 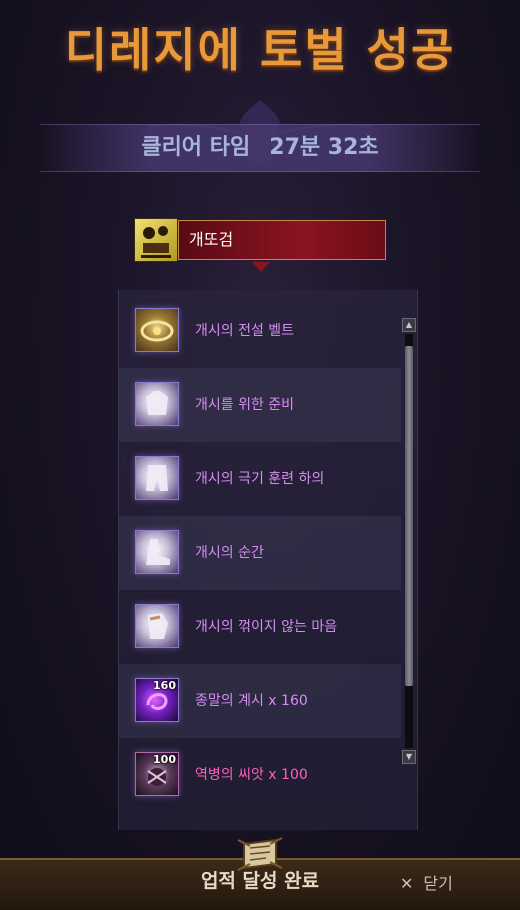 I want to click on list-item: 개시의 극기 훈련 하의, so click(x=260, y=479).